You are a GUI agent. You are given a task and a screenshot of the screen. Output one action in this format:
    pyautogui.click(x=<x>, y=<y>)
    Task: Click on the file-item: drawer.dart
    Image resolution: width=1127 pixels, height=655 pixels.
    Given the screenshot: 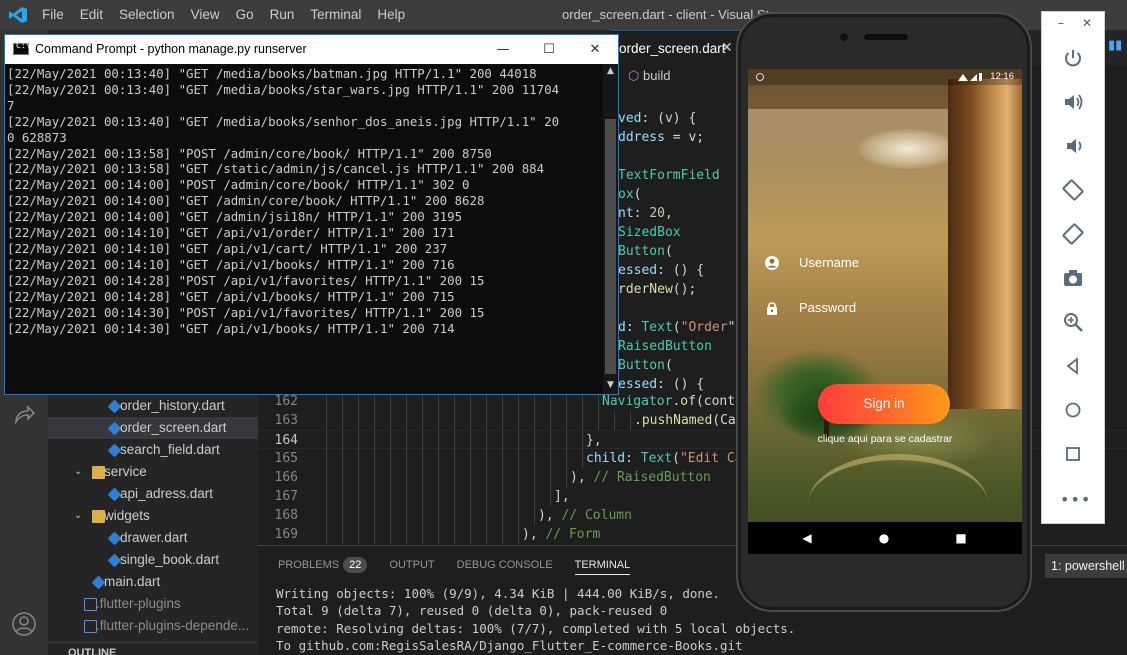 What is the action you would take?
    pyautogui.click(x=153, y=538)
    